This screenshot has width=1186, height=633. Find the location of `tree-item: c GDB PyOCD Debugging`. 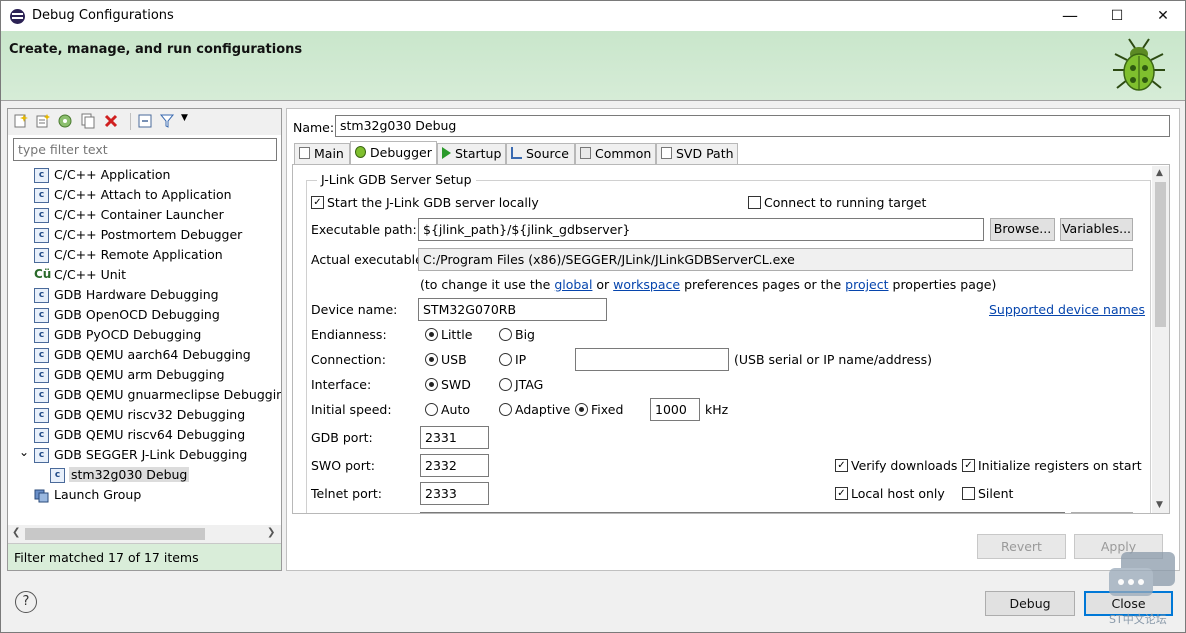

tree-item: c GDB PyOCD Debugging is located at coordinates (144, 335).